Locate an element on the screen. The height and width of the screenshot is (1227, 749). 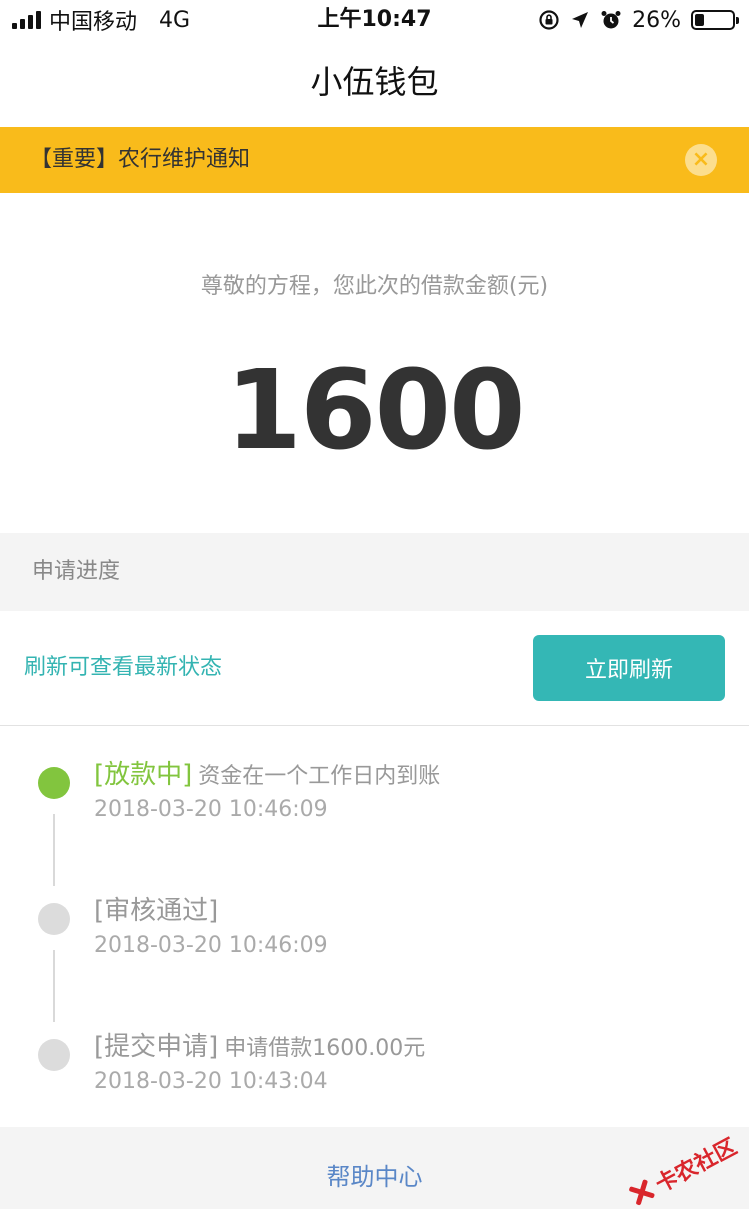
timeline-step-title: [放款中] 资金在一个工作日内到账 is located at coordinates (267, 772).